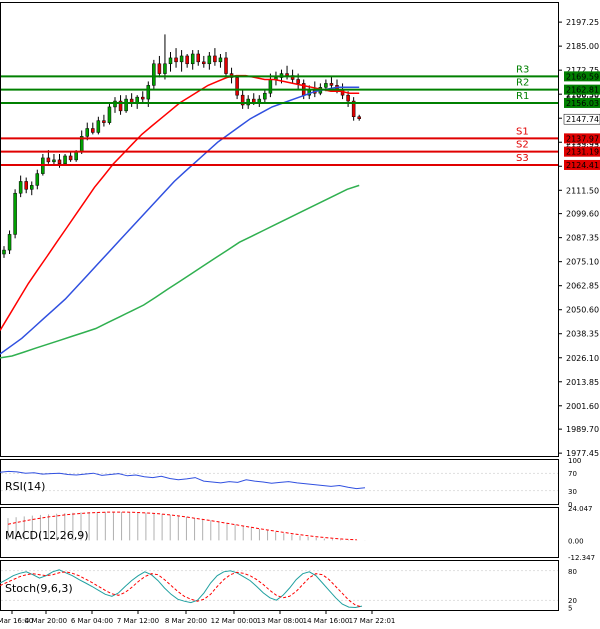  Describe the element at coordinates (582, 214) in the screenshot. I see `y-tick-label: 2099.60` at that location.